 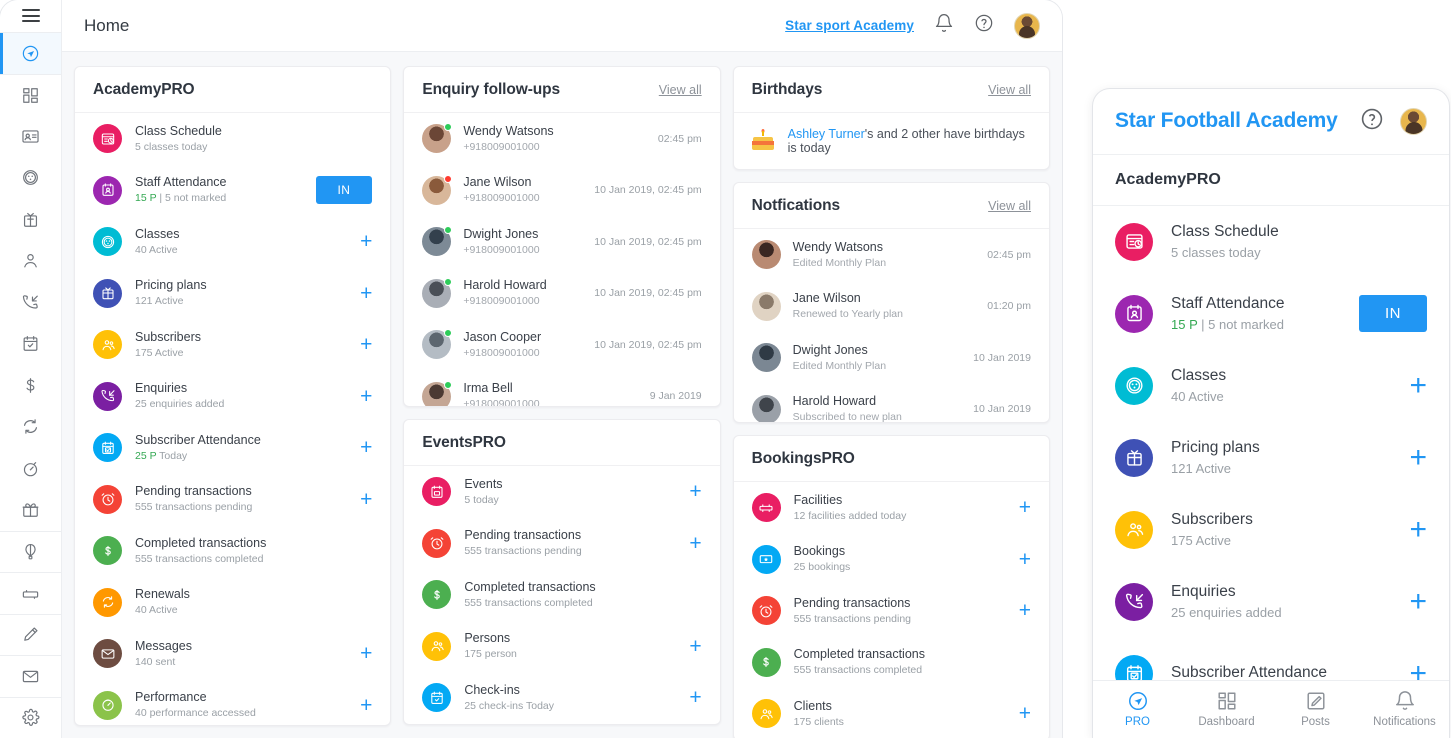 What do you see at coordinates (30, 510) in the screenshot?
I see `sidebar-item-offers` at bounding box center [30, 510].